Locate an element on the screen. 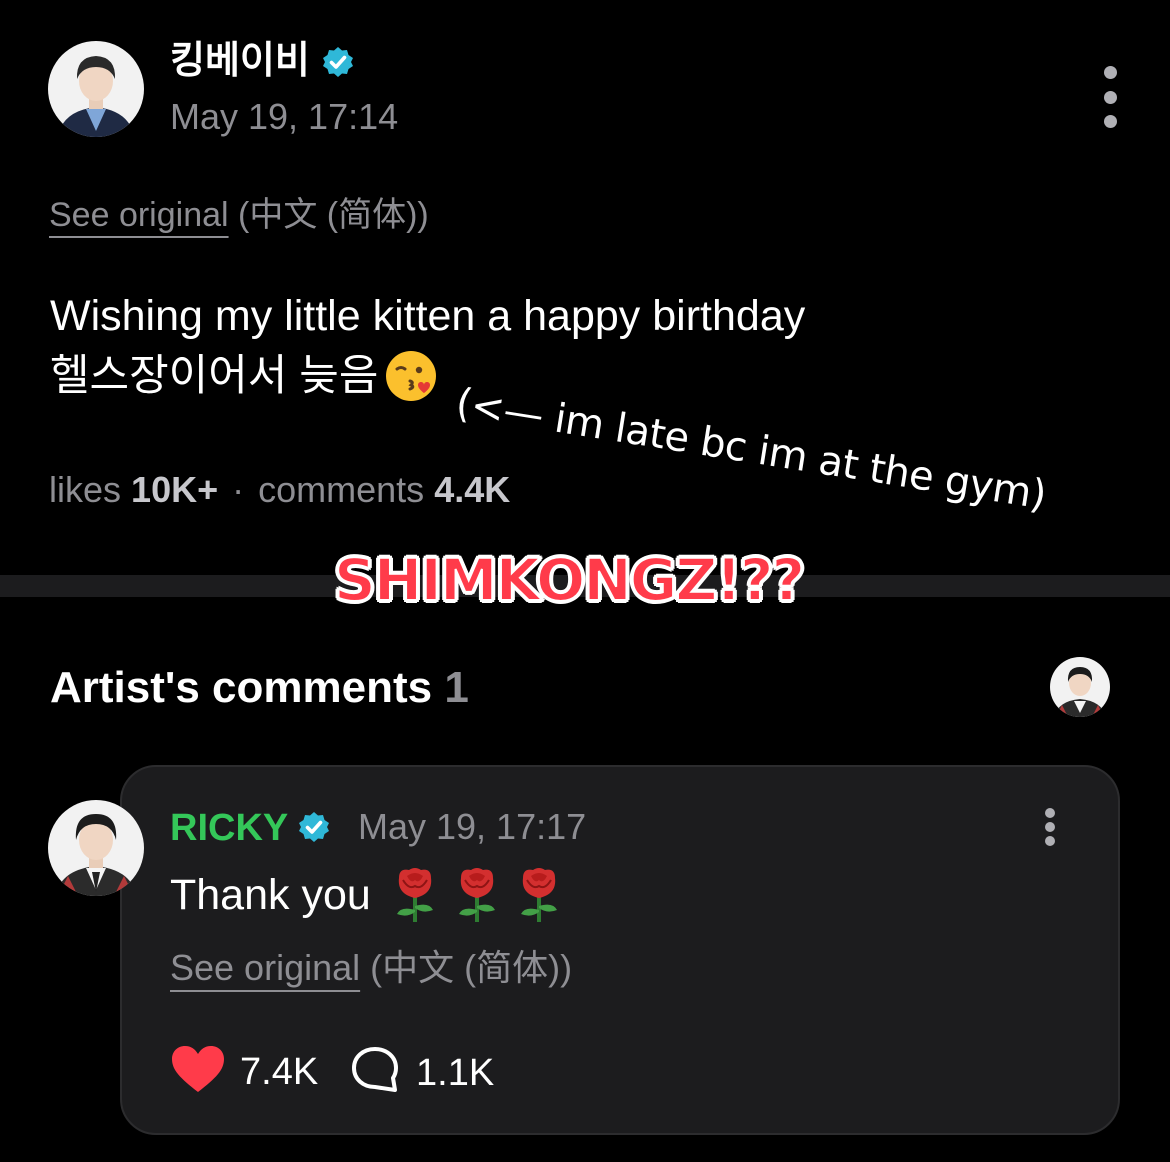 The image size is (1170, 1162). comments-label: comments is located at coordinates (341, 489).